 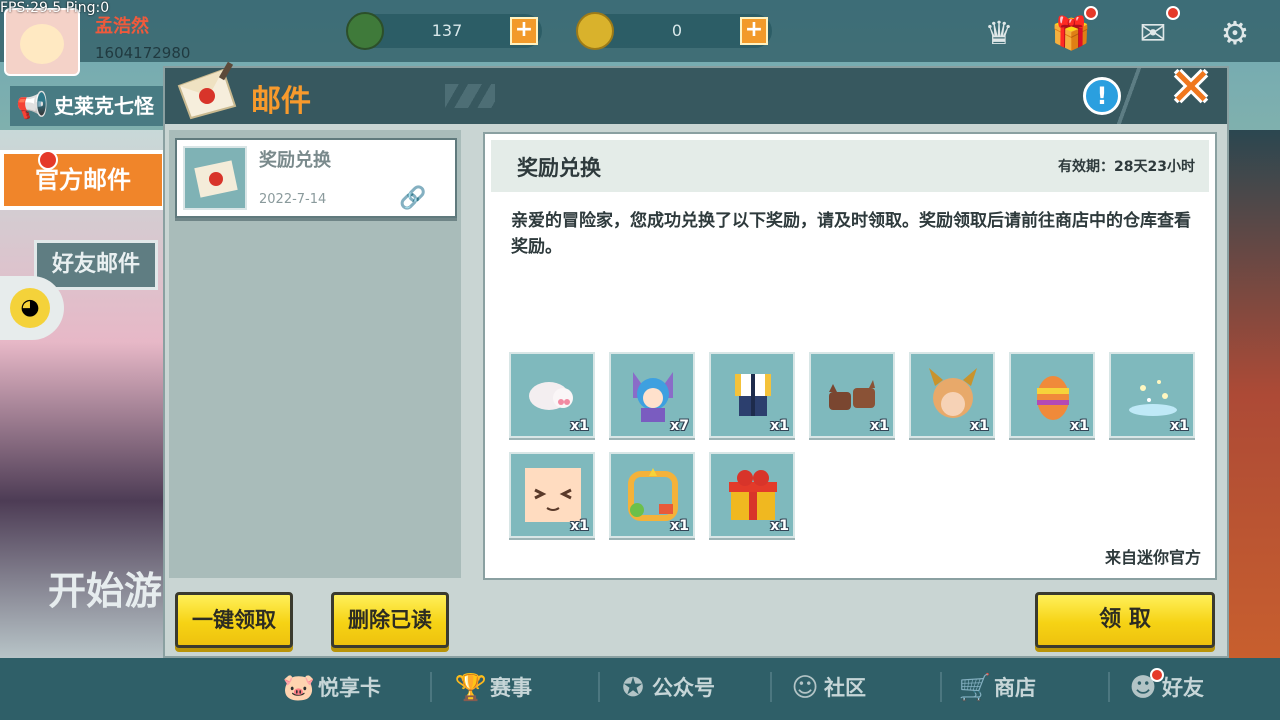 I want to click on gem-icon, so click(x=365, y=31).